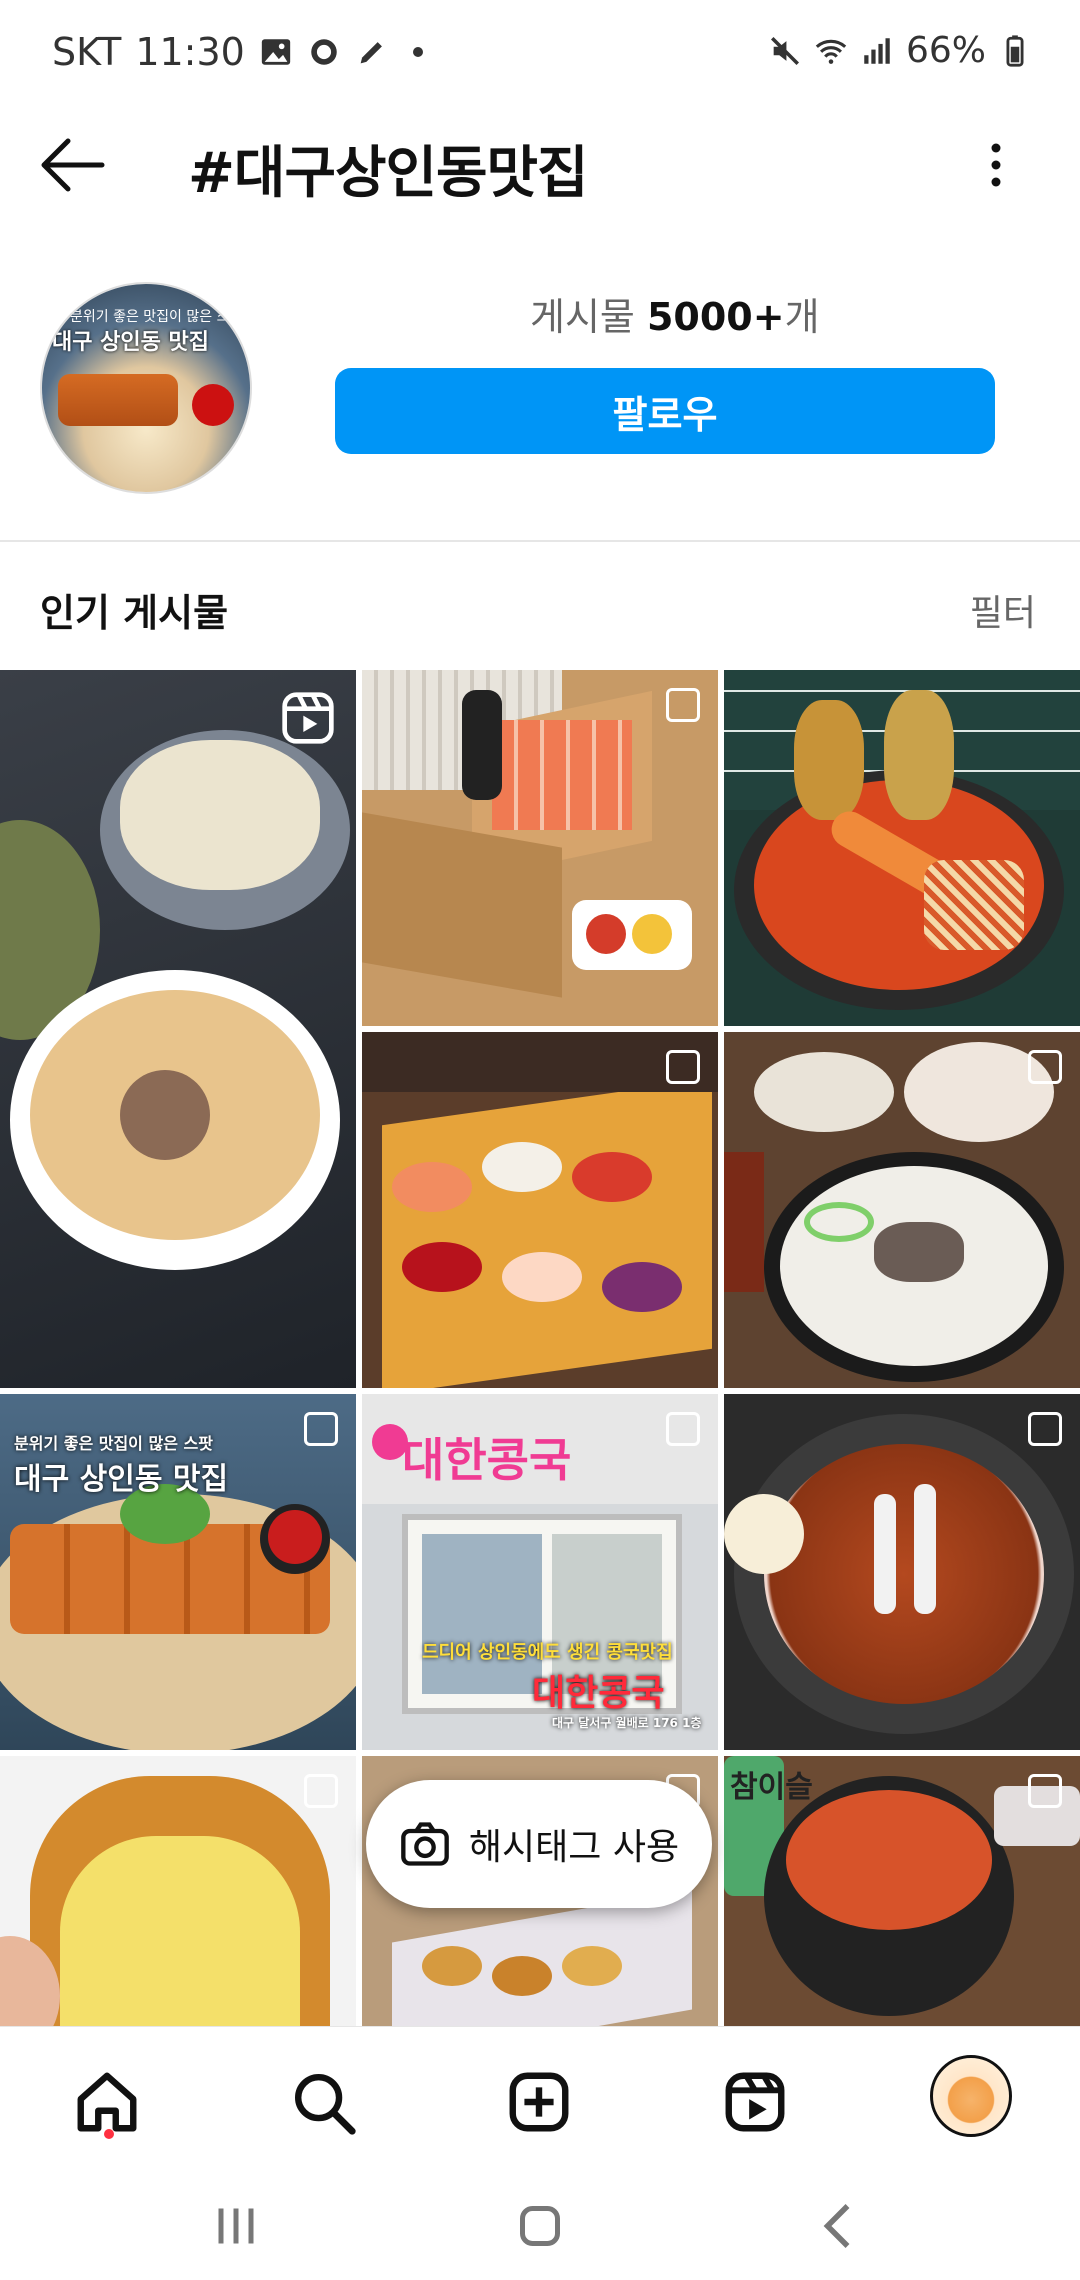  I want to click on notification-app-icon, so click(324, 52).